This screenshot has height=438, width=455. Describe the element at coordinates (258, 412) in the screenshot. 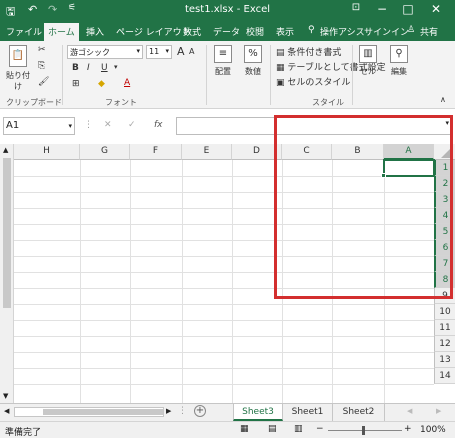

I see `sheet-tab-sheet3: Sheet3` at that location.